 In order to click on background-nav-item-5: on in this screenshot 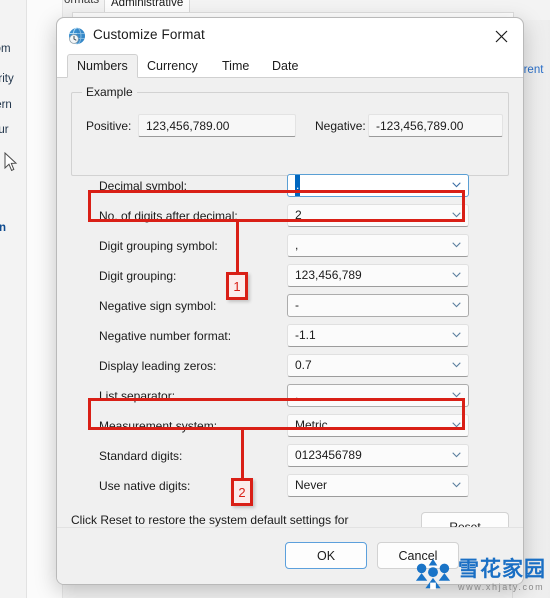, I will do `click(3, 228)`.